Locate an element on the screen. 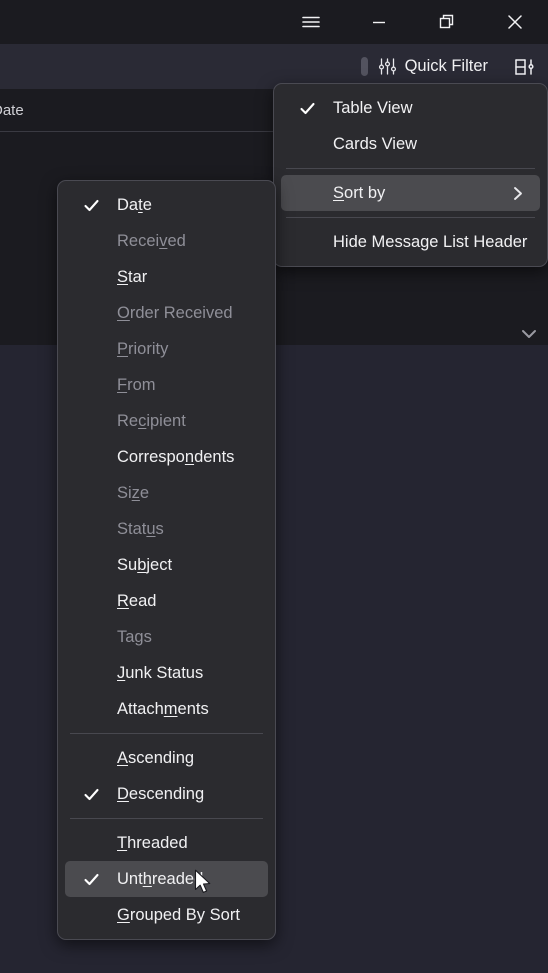 The height and width of the screenshot is (973, 548). menu-item-label: Threaded is located at coordinates (152, 842).